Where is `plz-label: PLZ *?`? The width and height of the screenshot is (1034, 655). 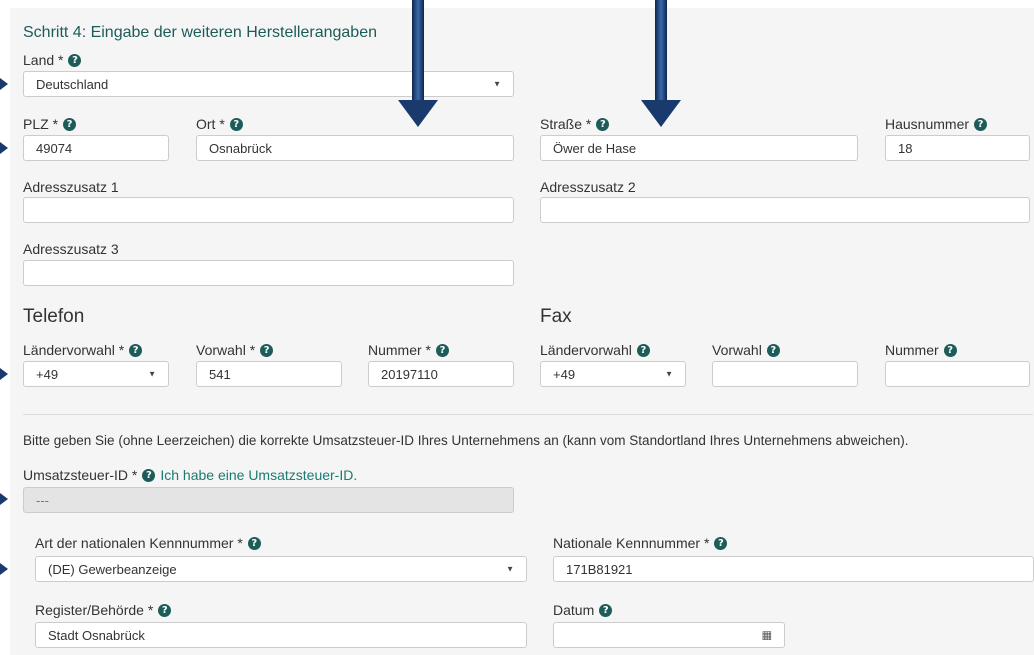 plz-label: PLZ *? is located at coordinates (50, 124).